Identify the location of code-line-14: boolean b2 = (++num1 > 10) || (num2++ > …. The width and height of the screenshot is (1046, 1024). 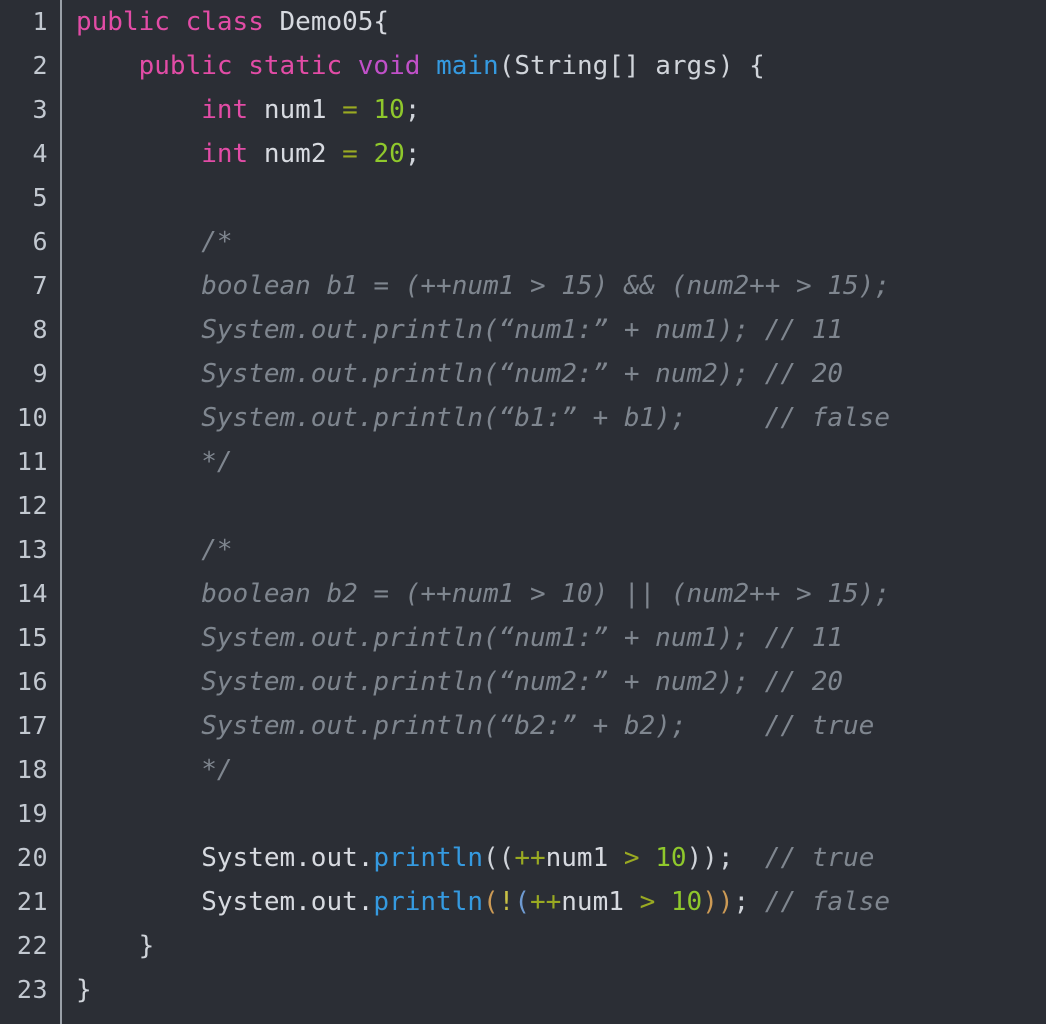
(561, 594).